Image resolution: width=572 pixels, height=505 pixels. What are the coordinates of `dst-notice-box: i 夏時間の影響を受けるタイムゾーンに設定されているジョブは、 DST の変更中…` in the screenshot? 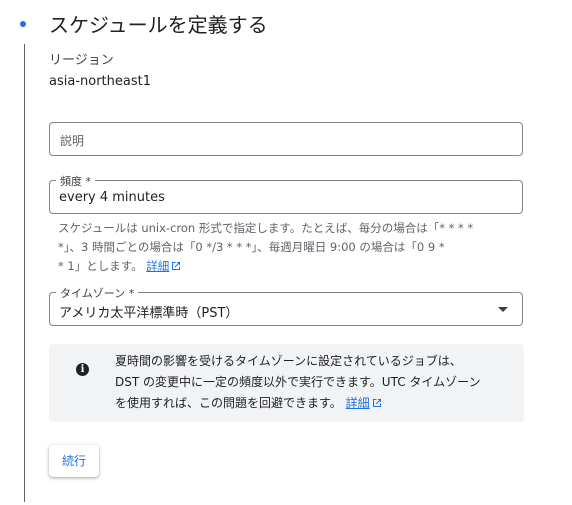 It's located at (286, 383).